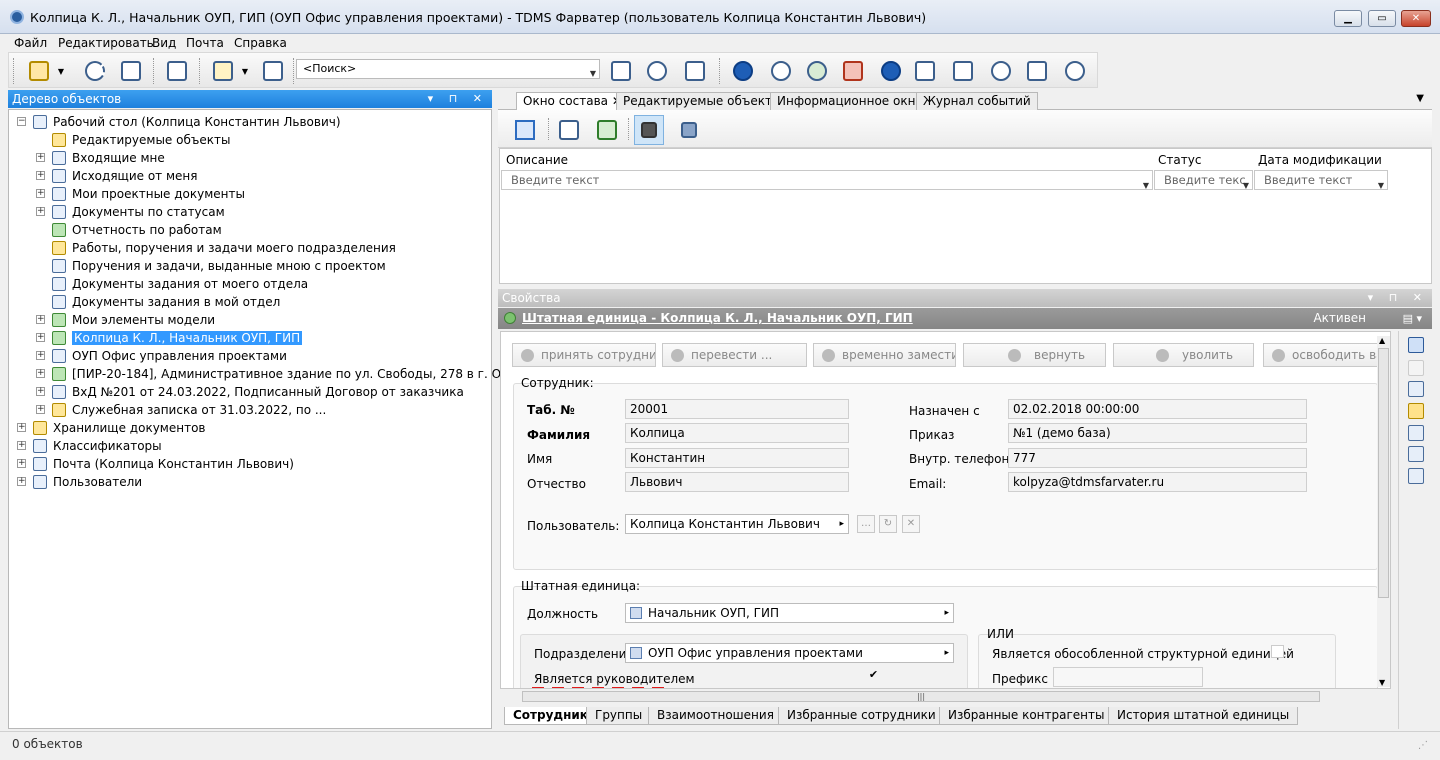 This screenshot has height=760, width=1440. I want to click on menu-edit: Редактировать, so click(106, 43).